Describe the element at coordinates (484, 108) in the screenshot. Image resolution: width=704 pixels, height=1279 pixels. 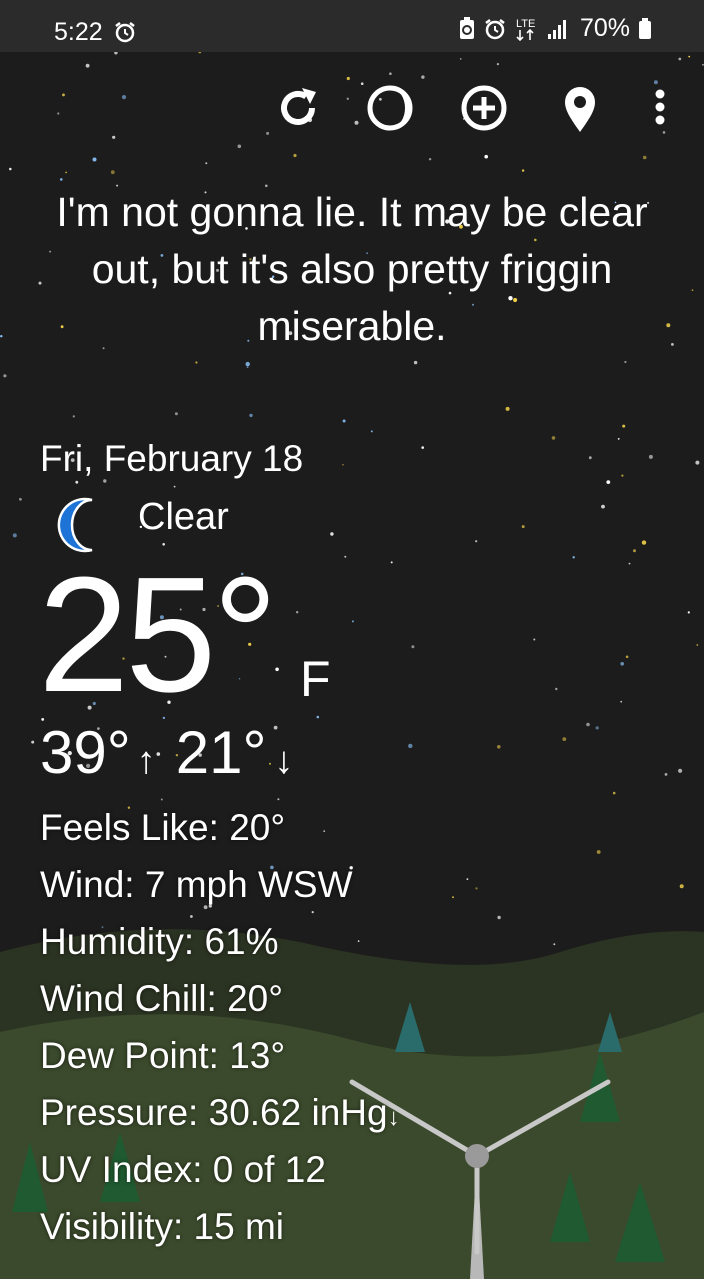
I see `add-location-icon` at that location.